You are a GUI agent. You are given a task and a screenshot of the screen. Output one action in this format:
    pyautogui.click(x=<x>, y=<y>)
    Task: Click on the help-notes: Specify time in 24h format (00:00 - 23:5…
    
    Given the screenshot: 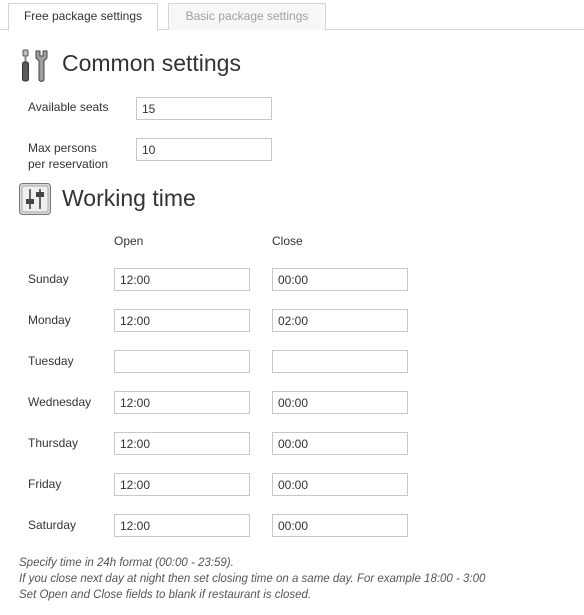 What is the action you would take?
    pyautogui.click(x=299, y=579)
    